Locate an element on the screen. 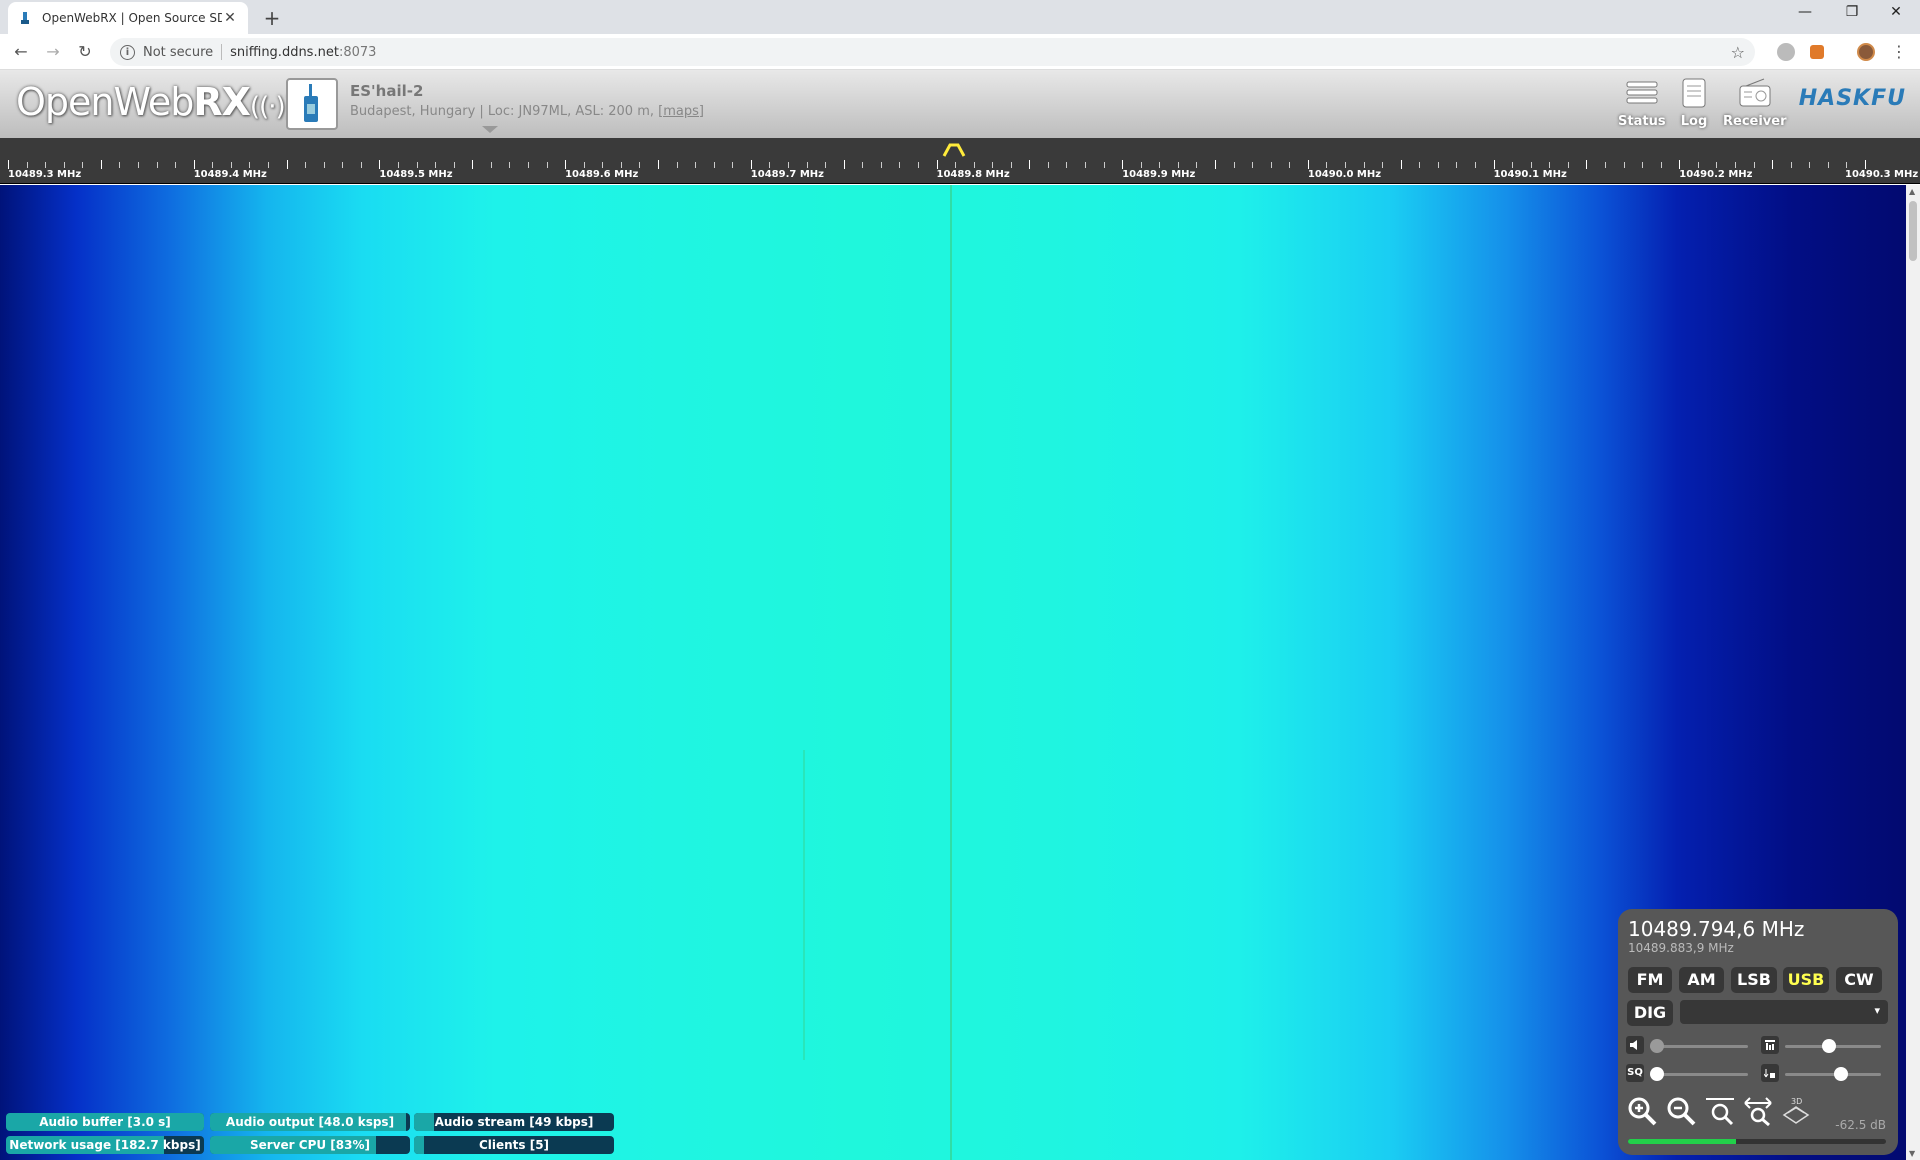  zoom-out-full-icon is located at coordinates (1758, 1111).